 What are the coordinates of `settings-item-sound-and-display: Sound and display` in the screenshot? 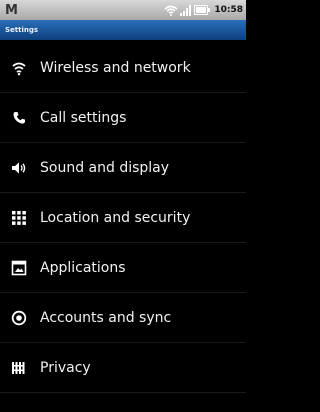 It's located at (123, 168).